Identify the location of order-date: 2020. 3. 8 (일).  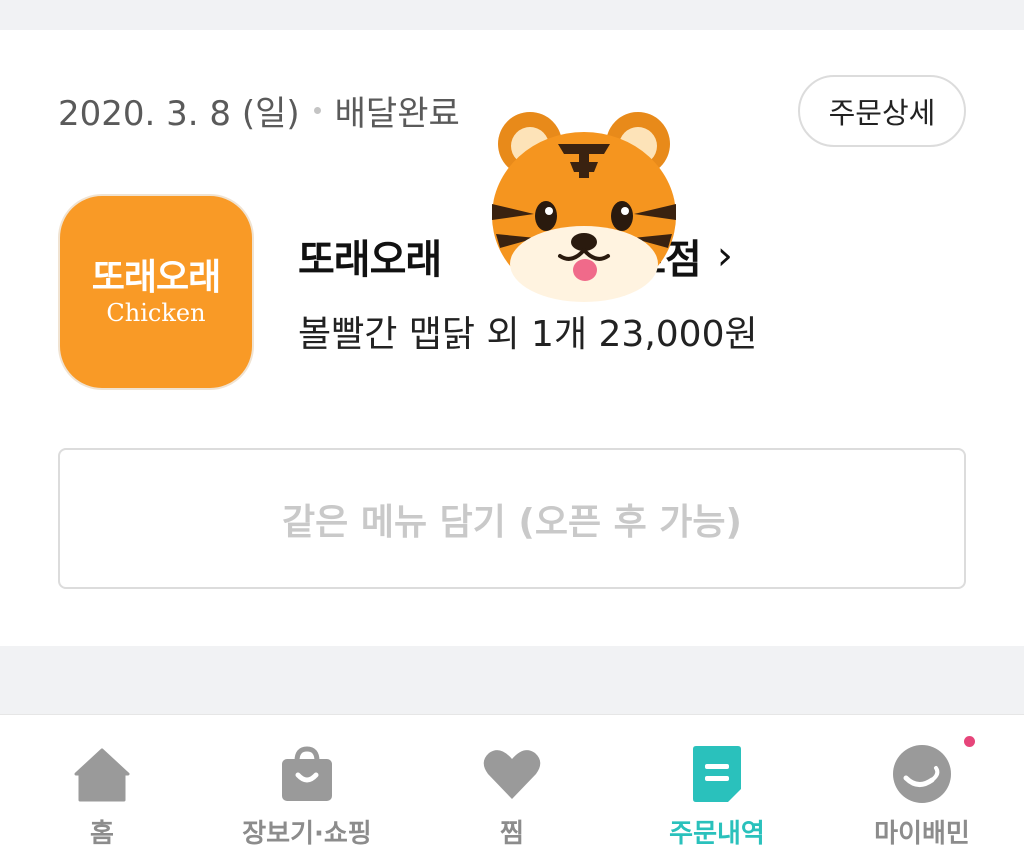
(179, 113).